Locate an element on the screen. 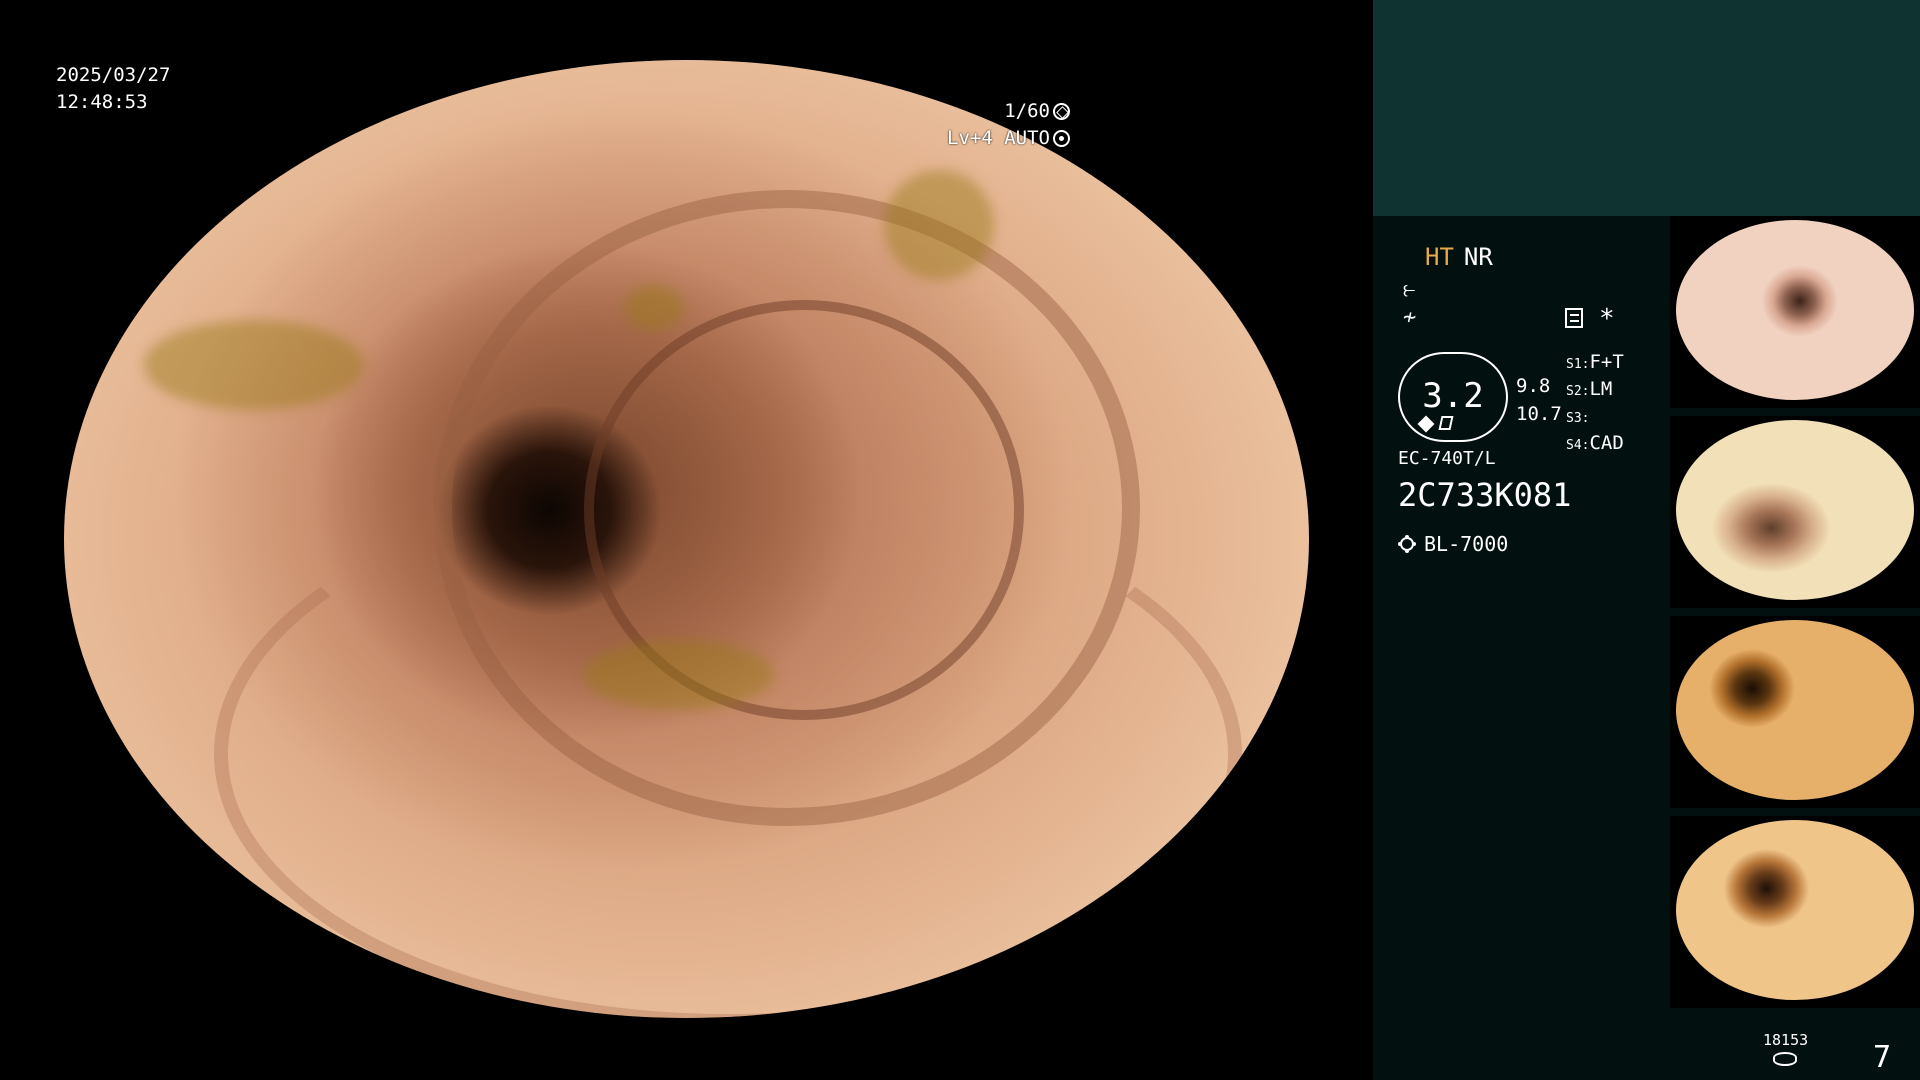  image-number: 7 is located at coordinates (1882, 1057).